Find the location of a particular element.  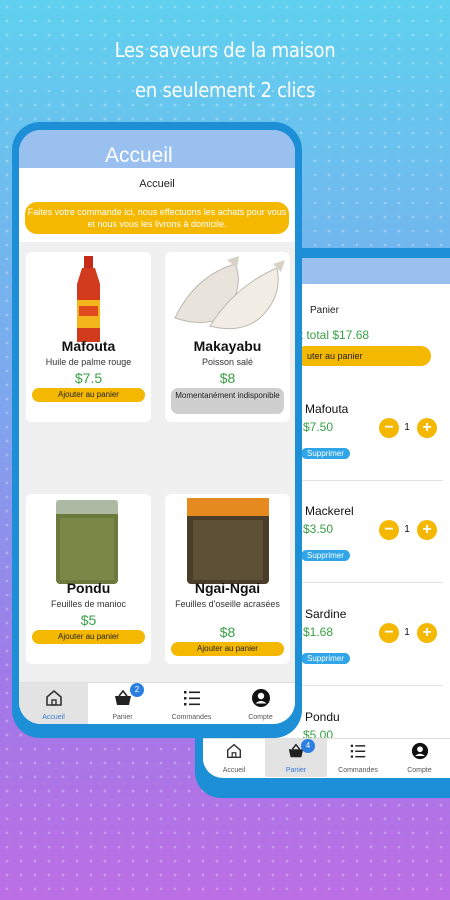

product-name: Makayabu is located at coordinates (227, 346).